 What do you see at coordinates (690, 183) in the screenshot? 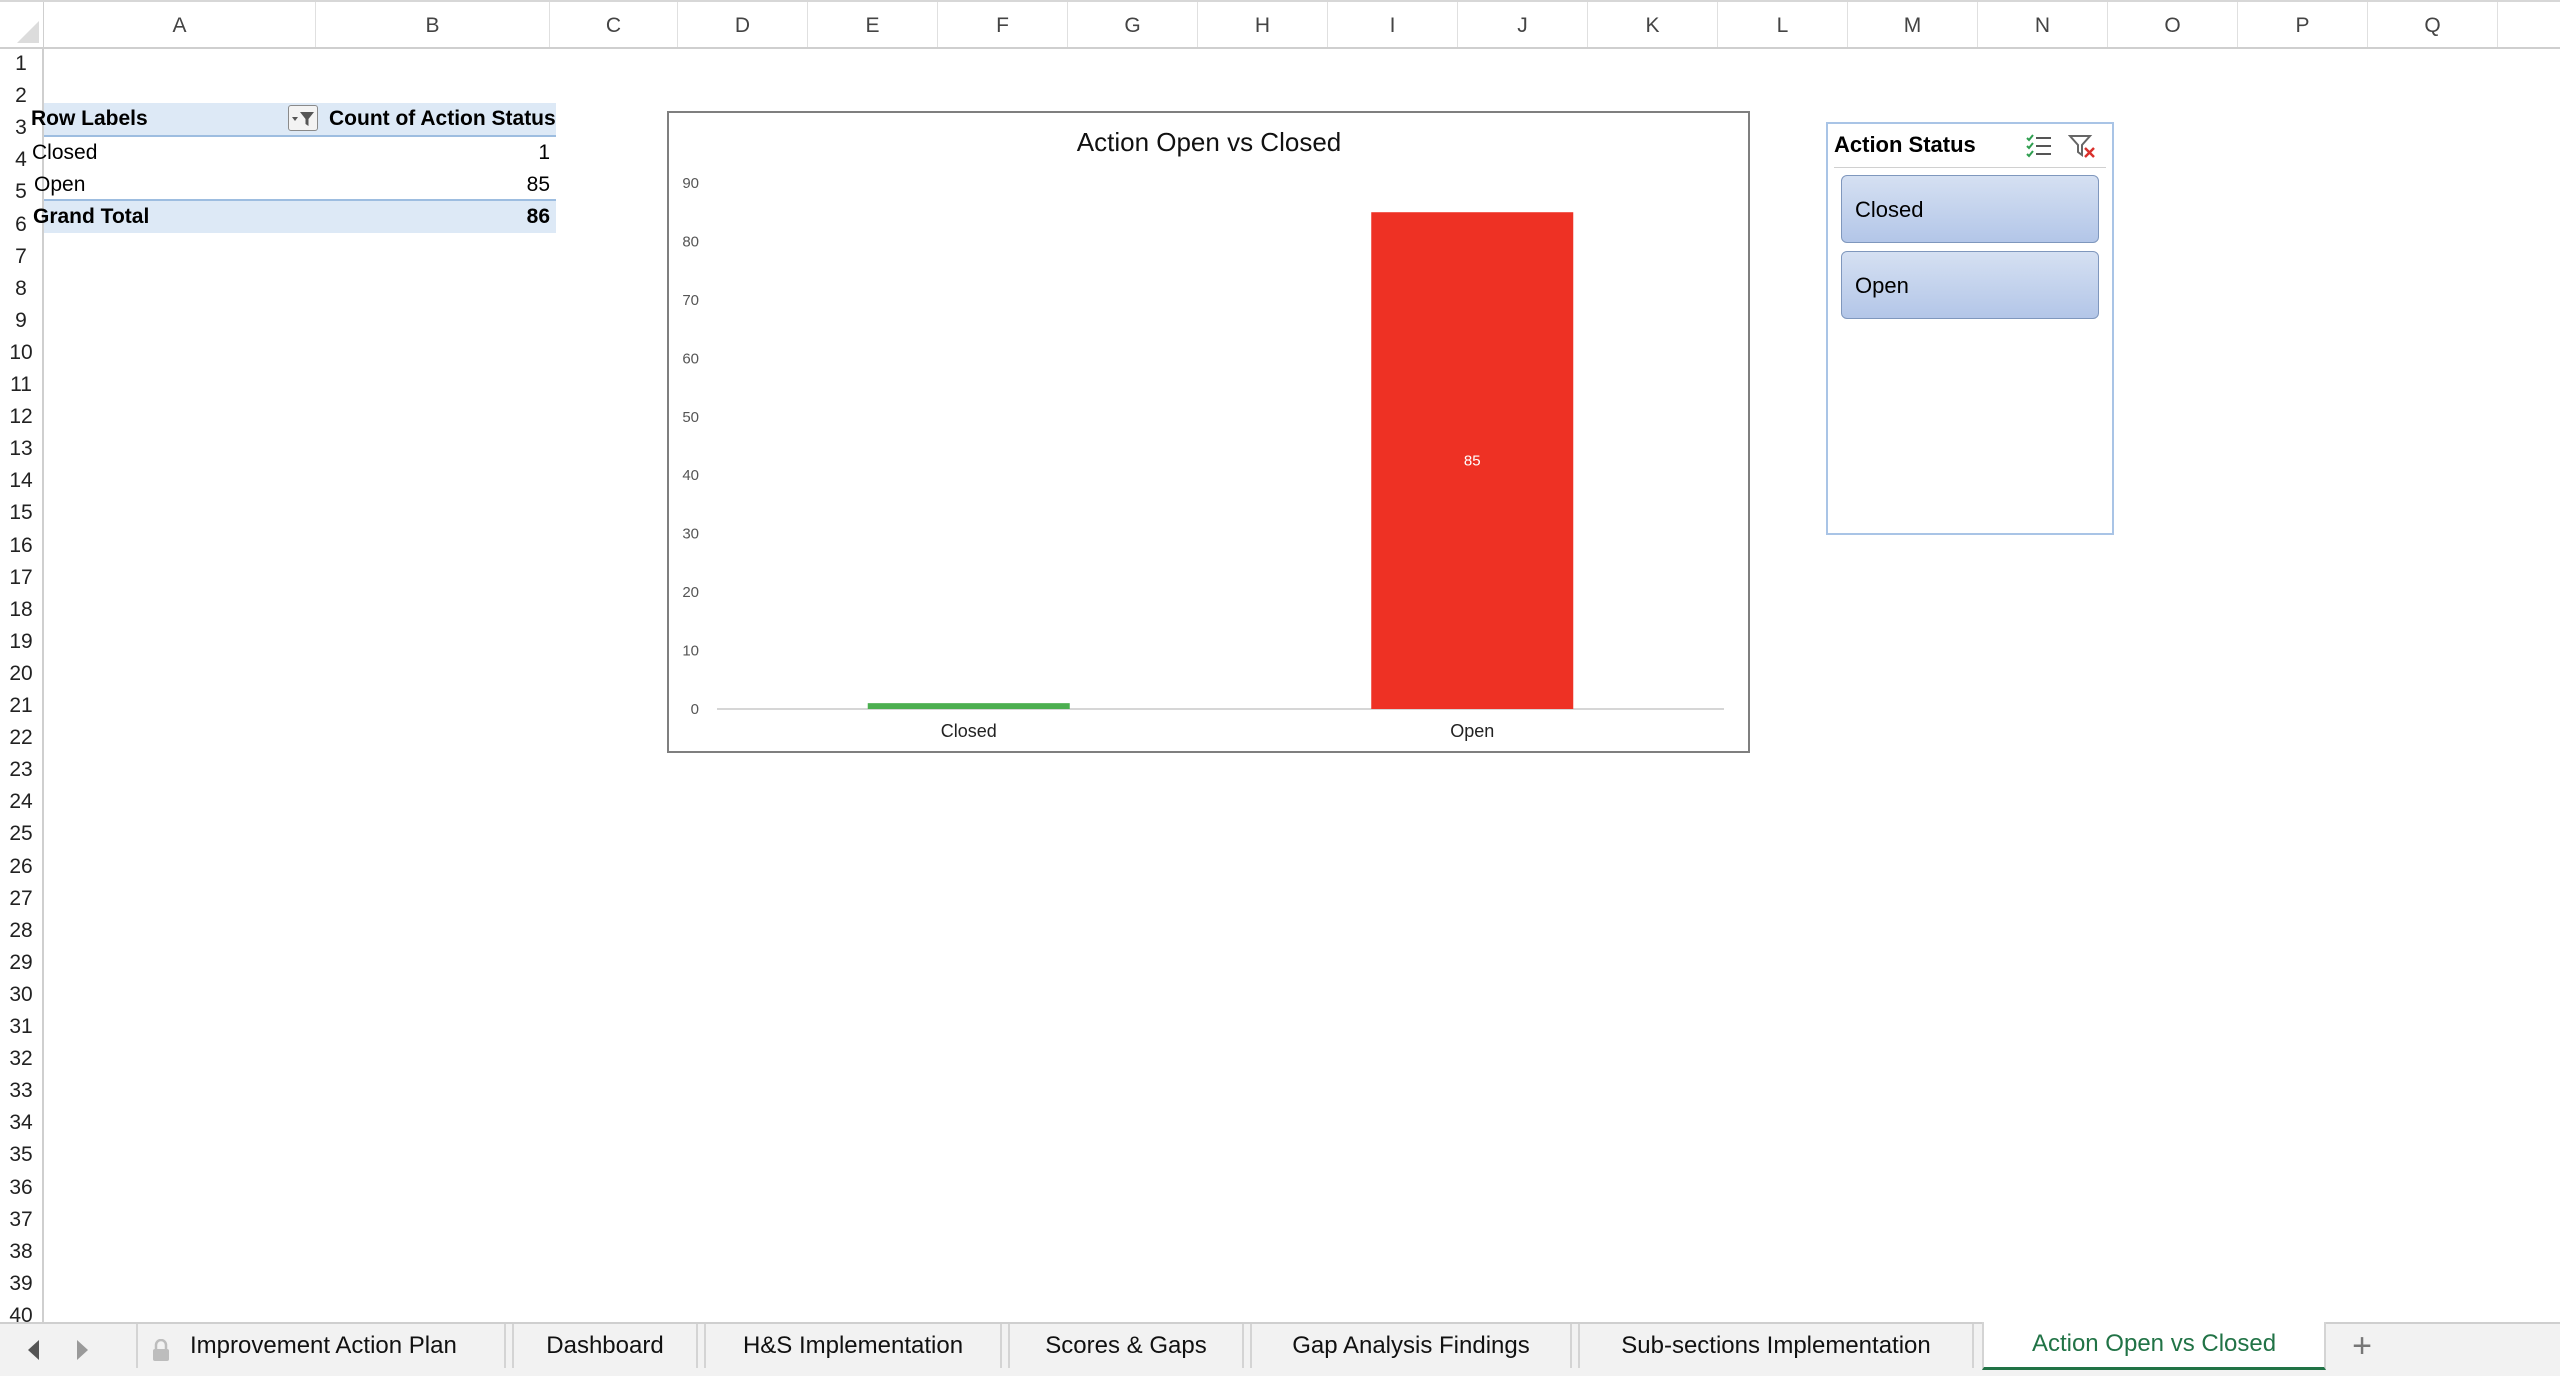
I see `y-tick-label: 90` at bounding box center [690, 183].